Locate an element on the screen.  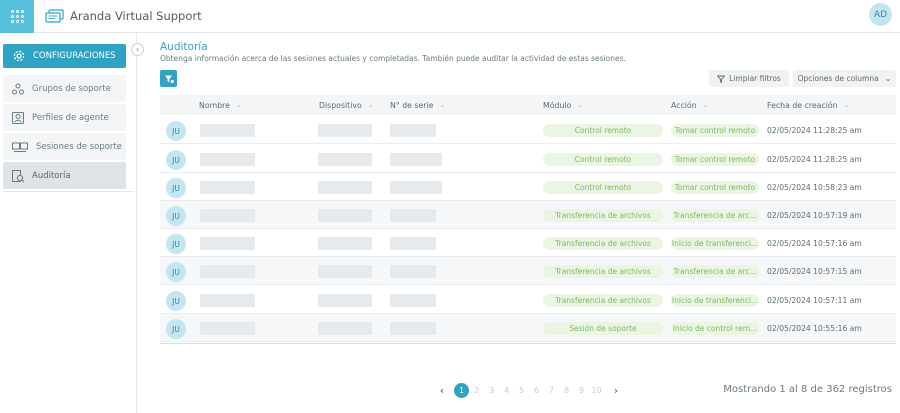
creation-date: 02/05/2024 10:57:16 am is located at coordinates (814, 243).